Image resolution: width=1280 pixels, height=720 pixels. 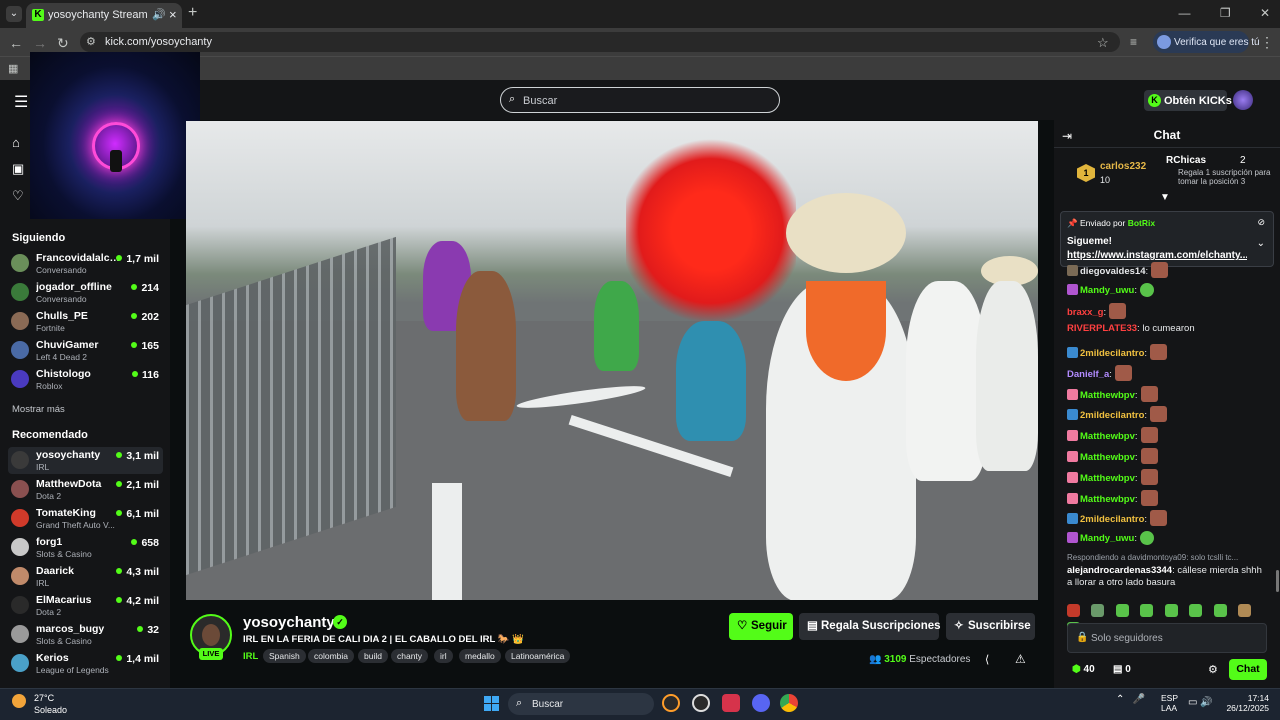 I want to click on chat-username: alejandrocardenas3344, so click(x=1119, y=570).